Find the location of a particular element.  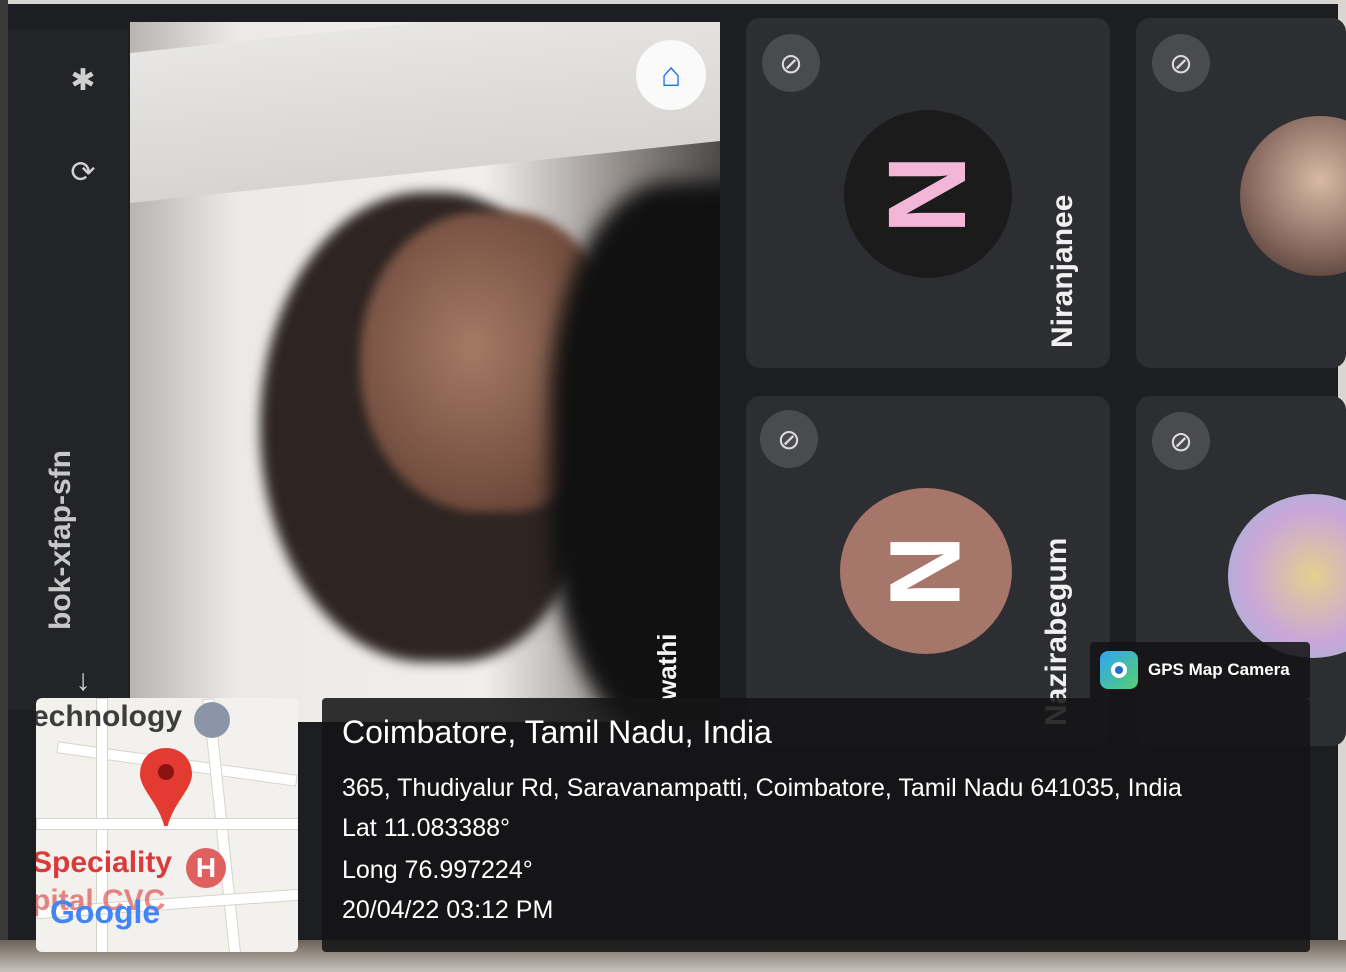

gps-map-camera-badge: GPS Map Camera is located at coordinates (1200, 670).